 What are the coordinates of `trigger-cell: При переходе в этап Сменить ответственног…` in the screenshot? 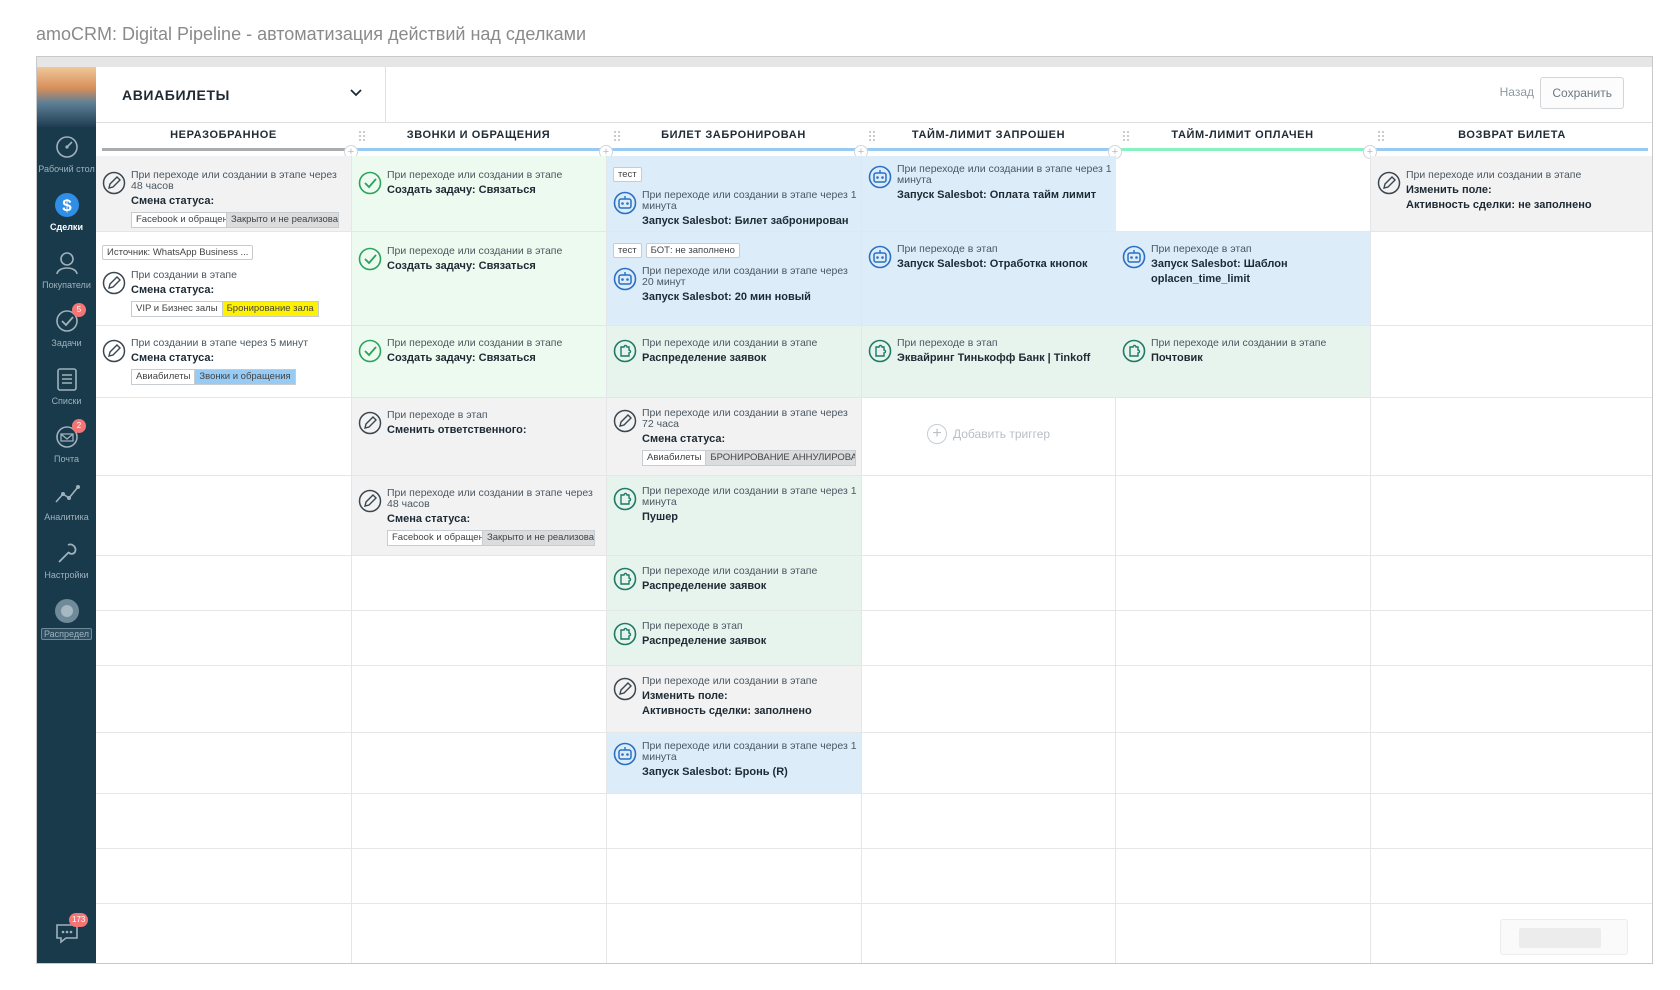 It's located at (479, 436).